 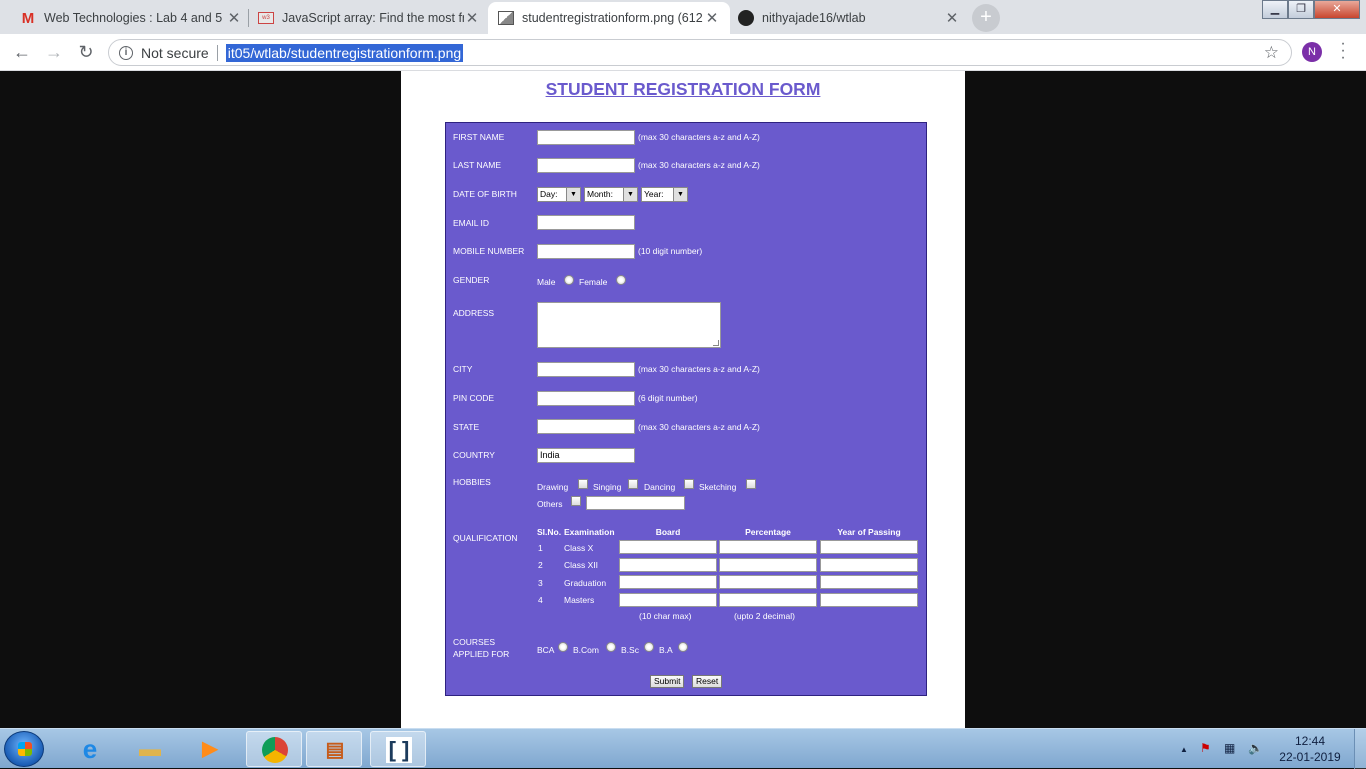 I want to click on last-name-hint: (max 30 characters a-z and A-Z), so click(x=699, y=165).